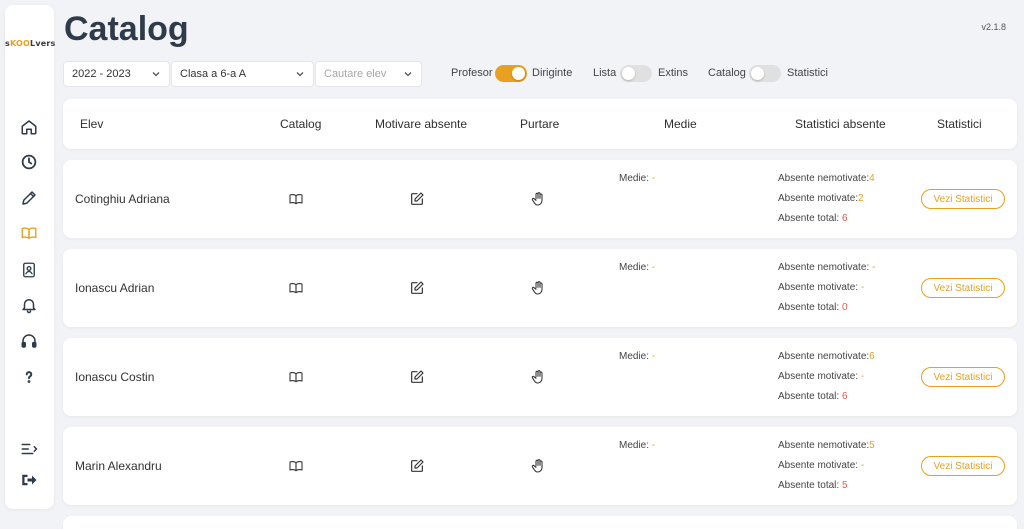  Describe the element at coordinates (29, 270) in the screenshot. I see `report-icon` at that location.